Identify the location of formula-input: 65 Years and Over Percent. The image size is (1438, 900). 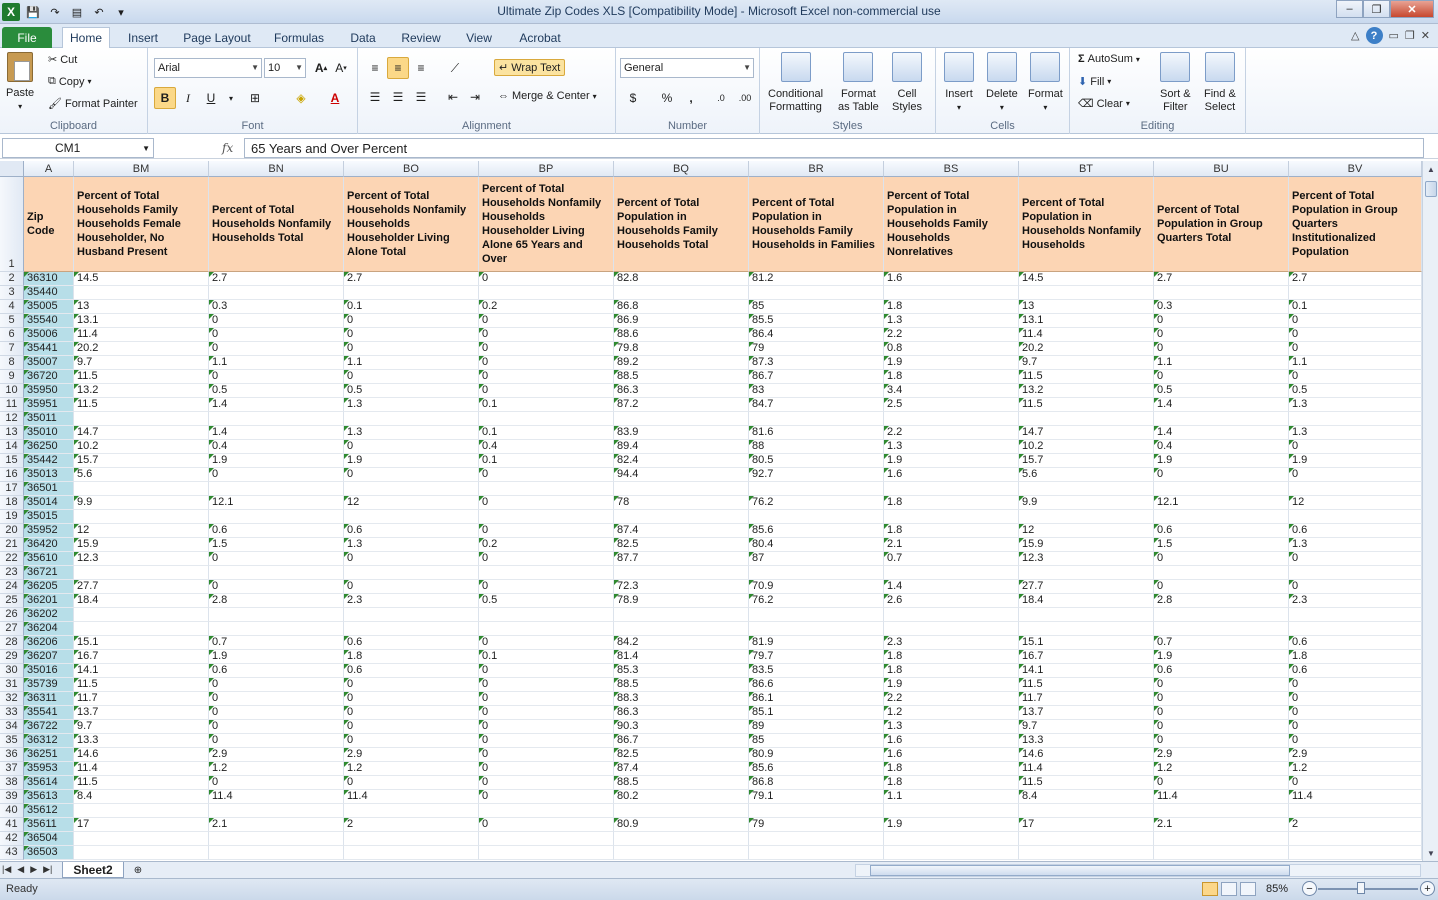
(834, 148).